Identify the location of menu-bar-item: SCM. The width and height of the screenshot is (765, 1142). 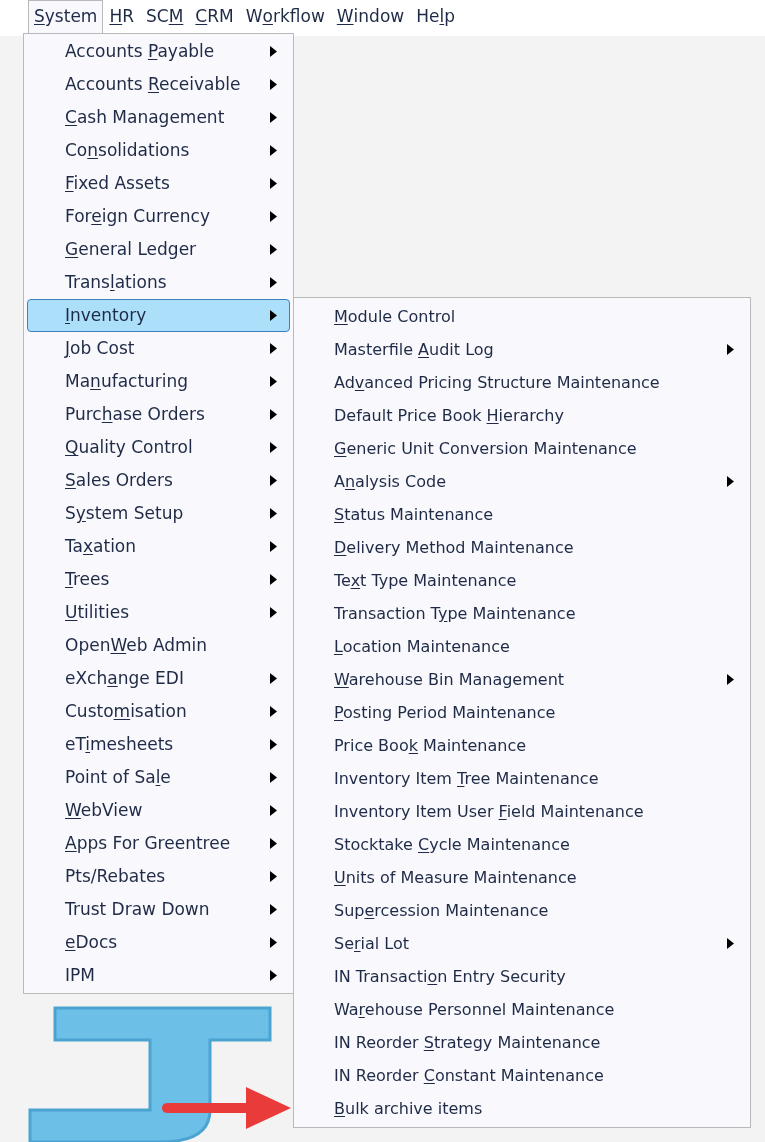
(165, 16).